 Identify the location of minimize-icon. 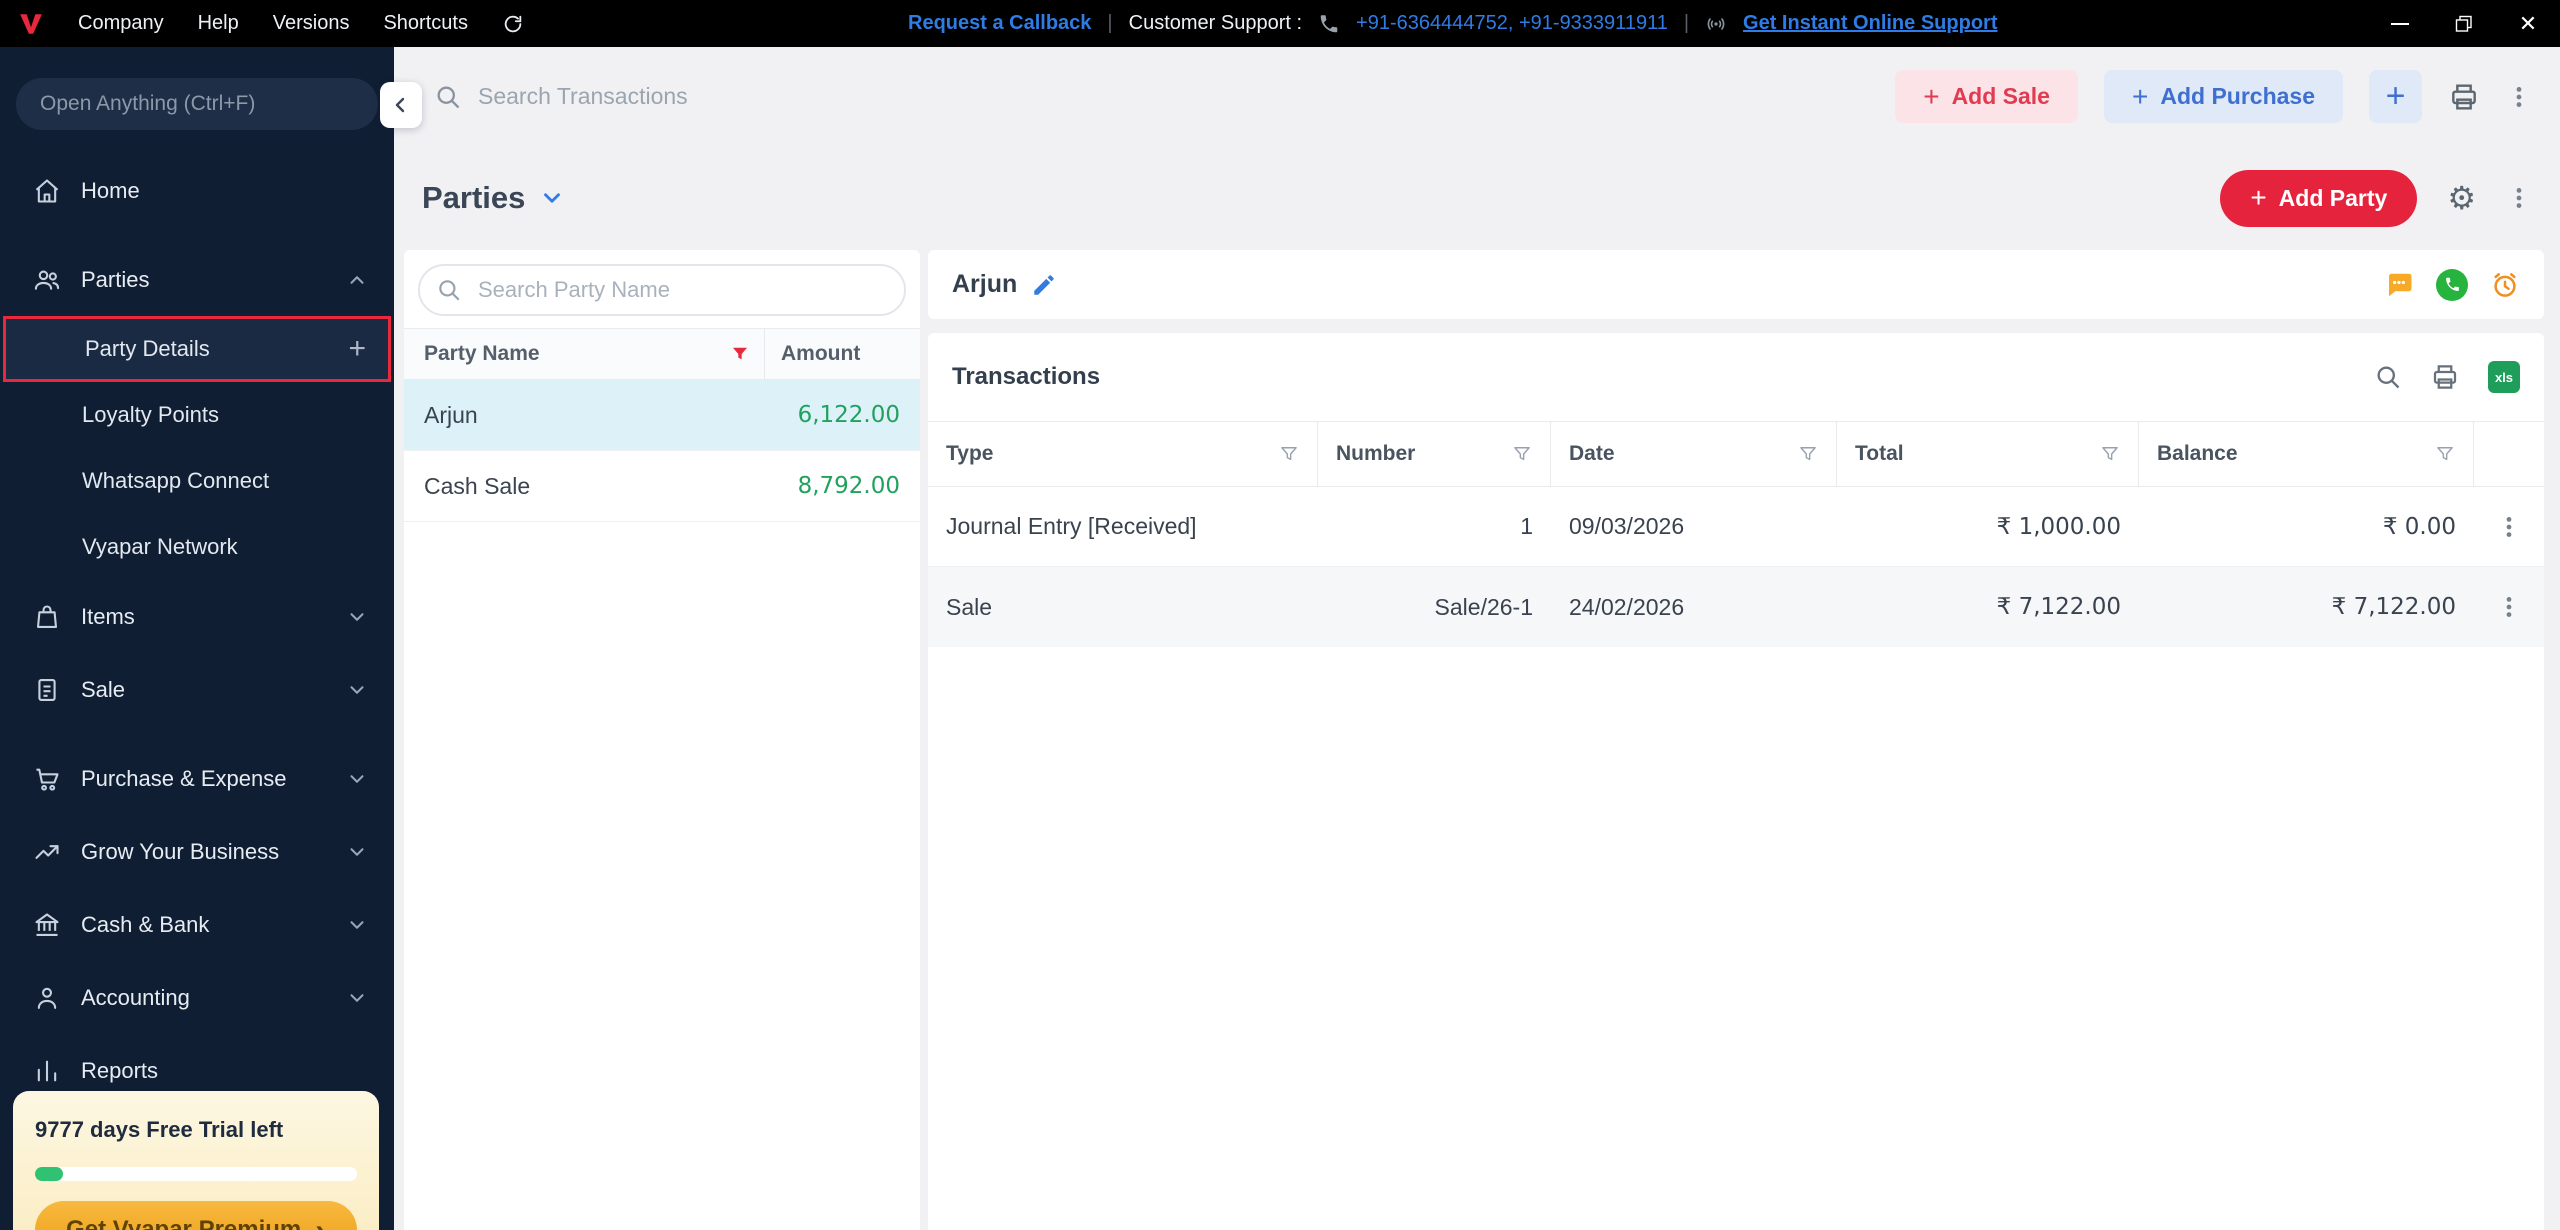
(2400, 23).